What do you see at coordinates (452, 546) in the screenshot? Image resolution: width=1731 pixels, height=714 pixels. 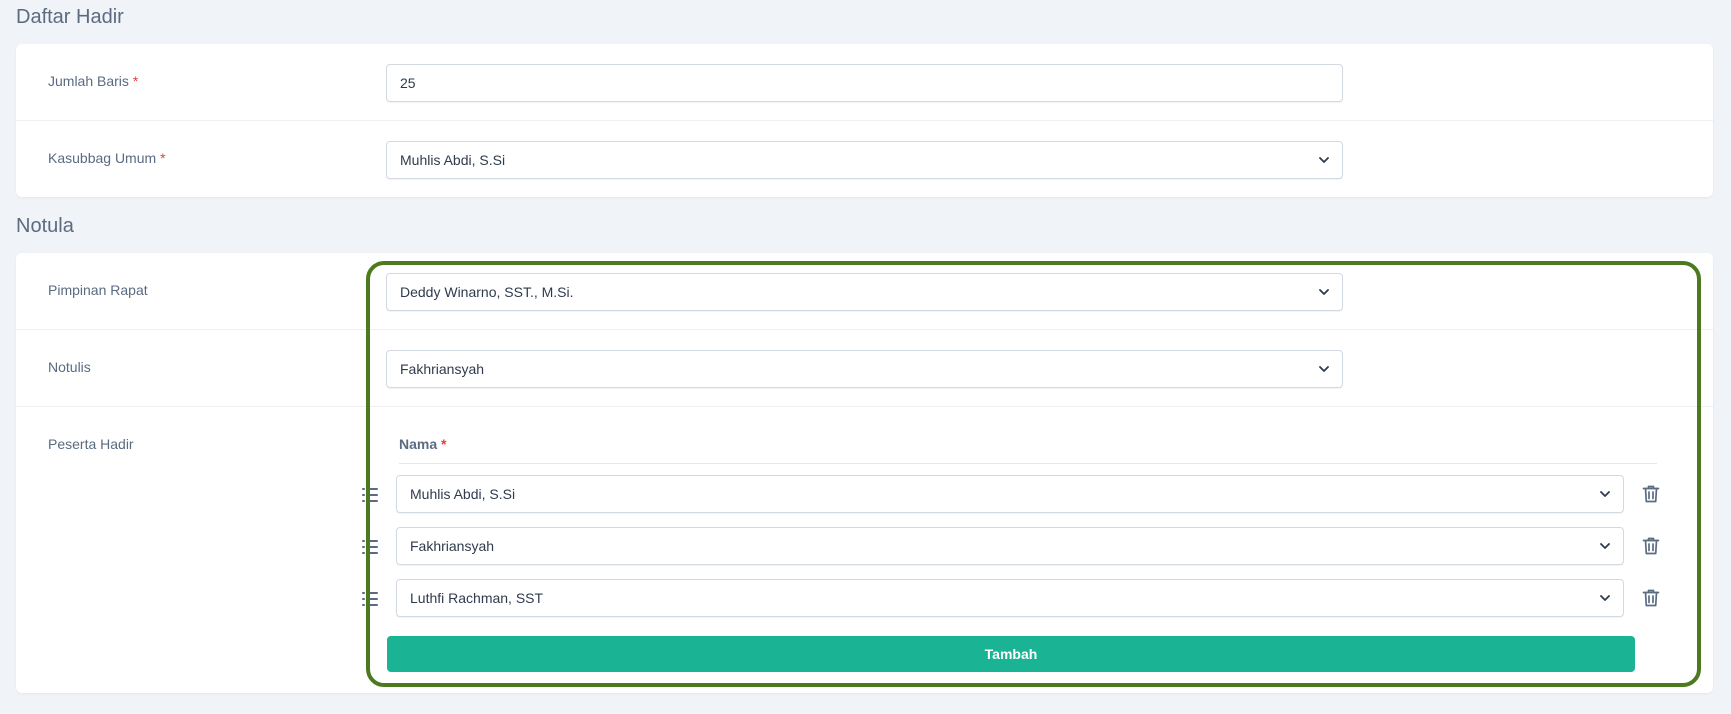 I see `peserta-value: Fakhriansyah` at bounding box center [452, 546].